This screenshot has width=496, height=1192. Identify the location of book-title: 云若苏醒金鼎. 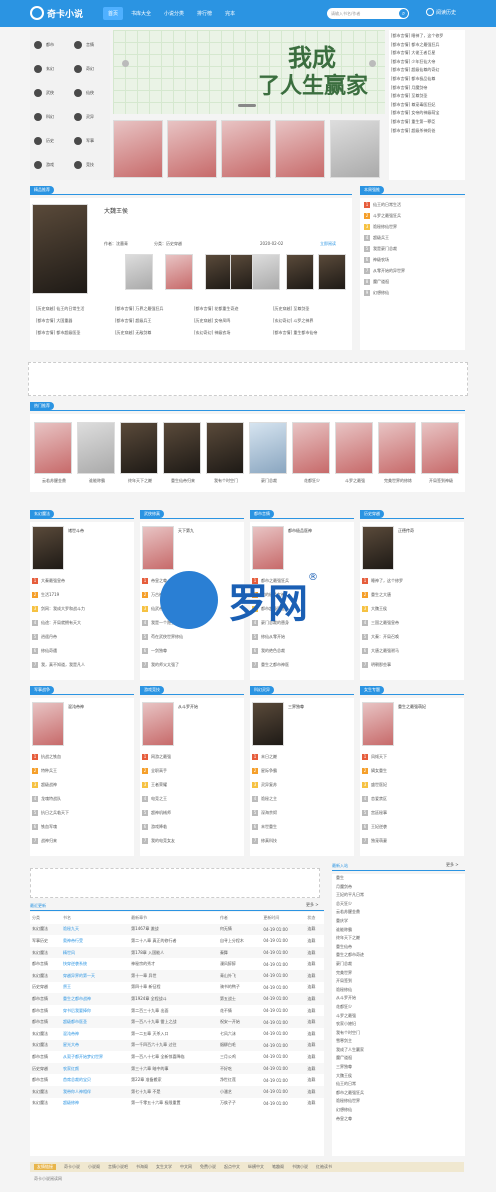
(54, 481).